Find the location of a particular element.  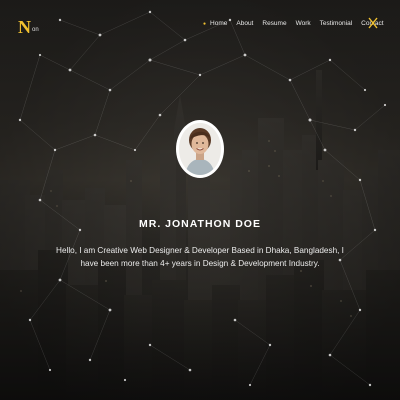

nav-item-home: Home is located at coordinates (218, 23).